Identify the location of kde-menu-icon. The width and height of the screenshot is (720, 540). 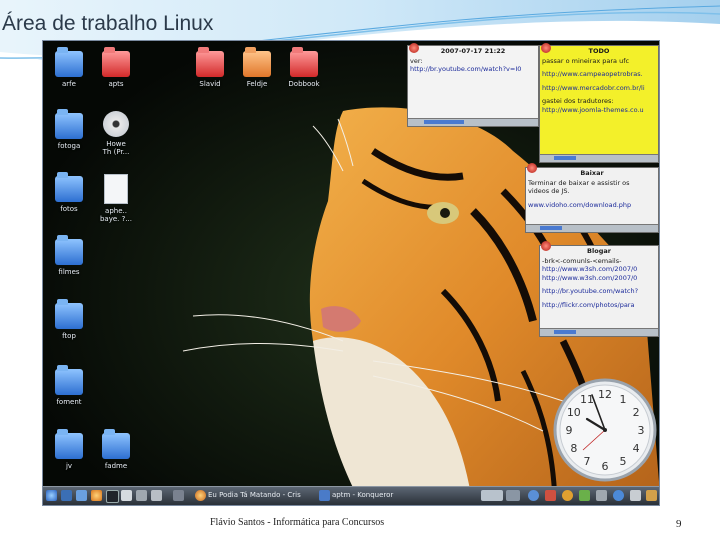
(51, 495).